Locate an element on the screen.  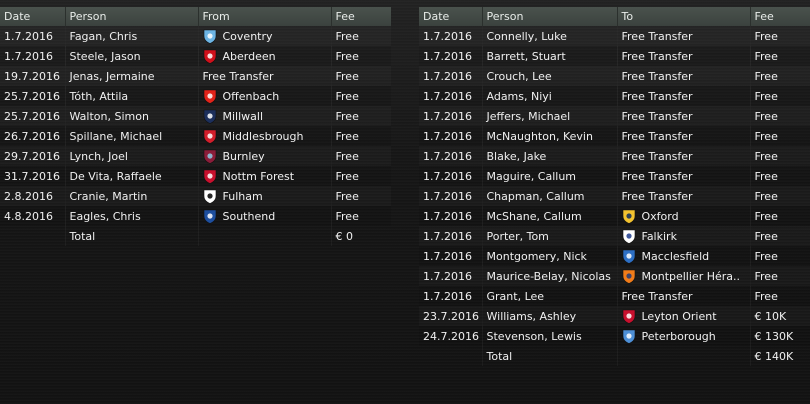
player-name-link: Eagles, Chris is located at coordinates (131, 216).